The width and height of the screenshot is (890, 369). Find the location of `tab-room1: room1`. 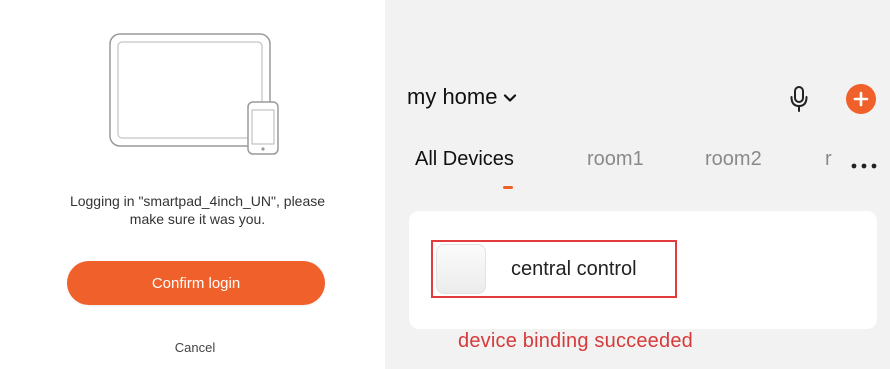

tab-room1: room1 is located at coordinates (615, 159).